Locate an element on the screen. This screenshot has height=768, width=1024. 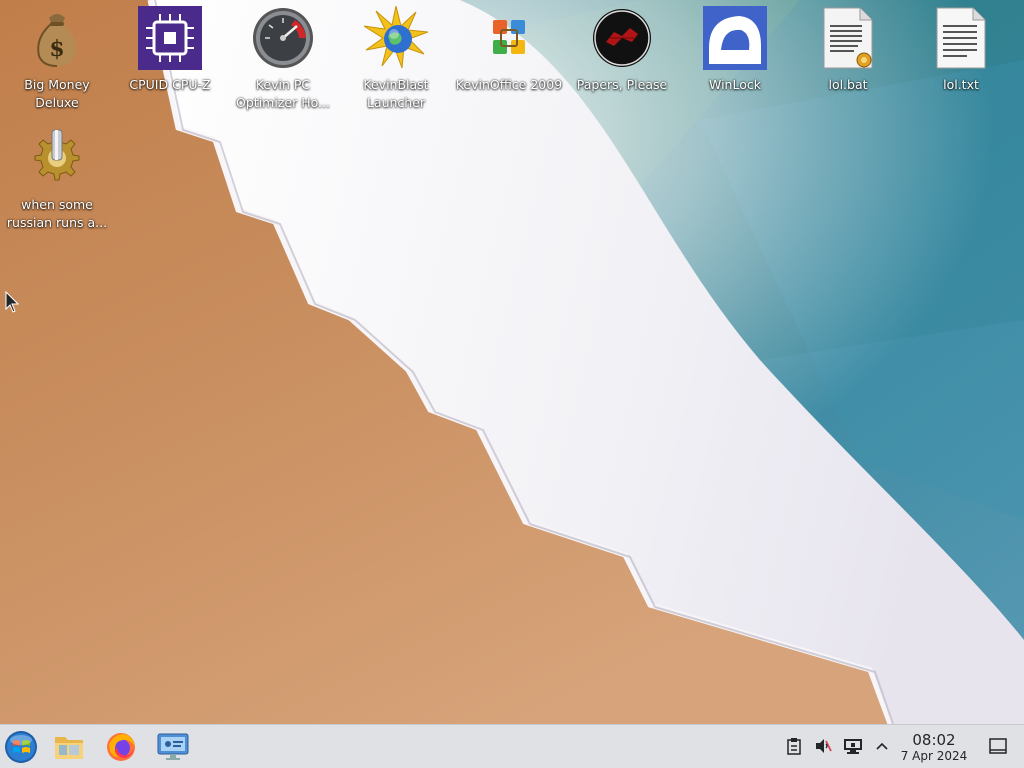
network-monitor-icon is located at coordinates (853, 746).